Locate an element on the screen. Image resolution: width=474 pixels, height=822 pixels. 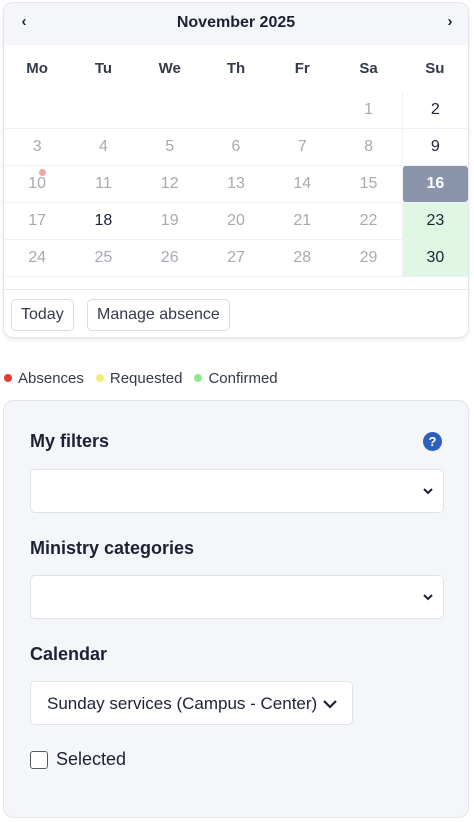
week-row: 17 18 19 20 21 22 23 is located at coordinates (236, 221).